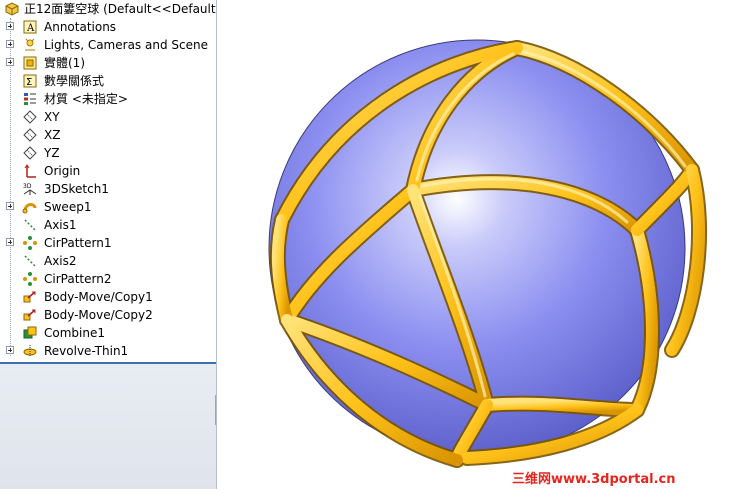 The image size is (732, 493). Describe the element at coordinates (120, 9) in the screenshot. I see `tree-root-label: 正12面簍空球 (Default<<Default>` at that location.